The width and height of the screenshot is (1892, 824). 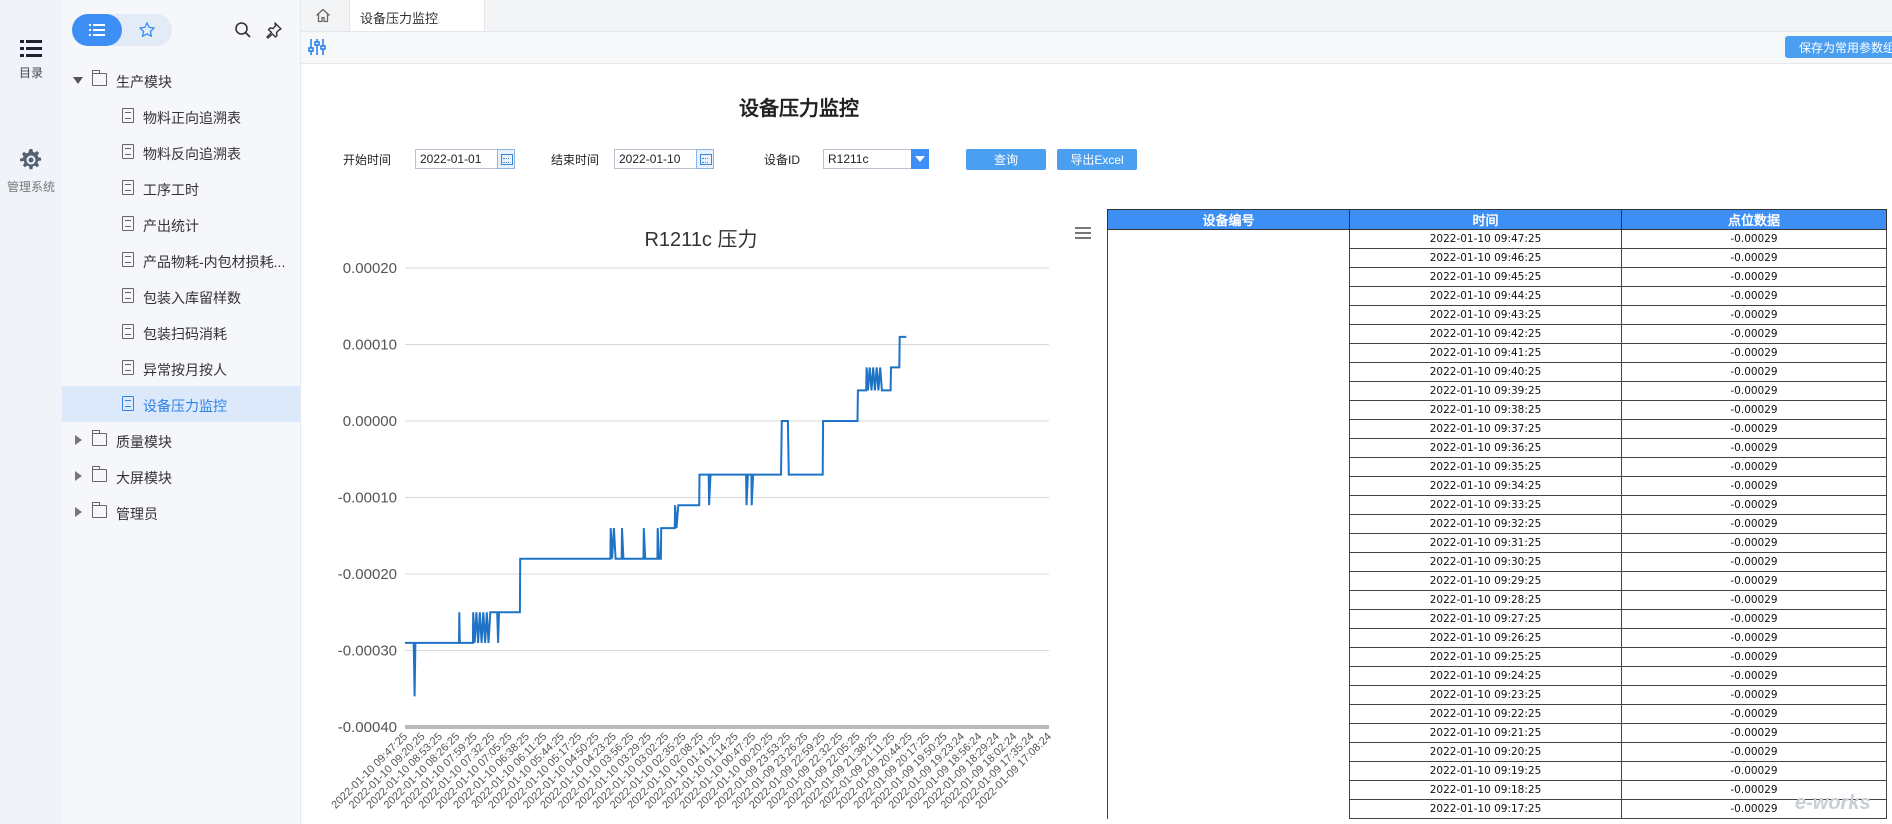 What do you see at coordinates (656, 516) in the screenshot?
I see `pressure-series-line` at bounding box center [656, 516].